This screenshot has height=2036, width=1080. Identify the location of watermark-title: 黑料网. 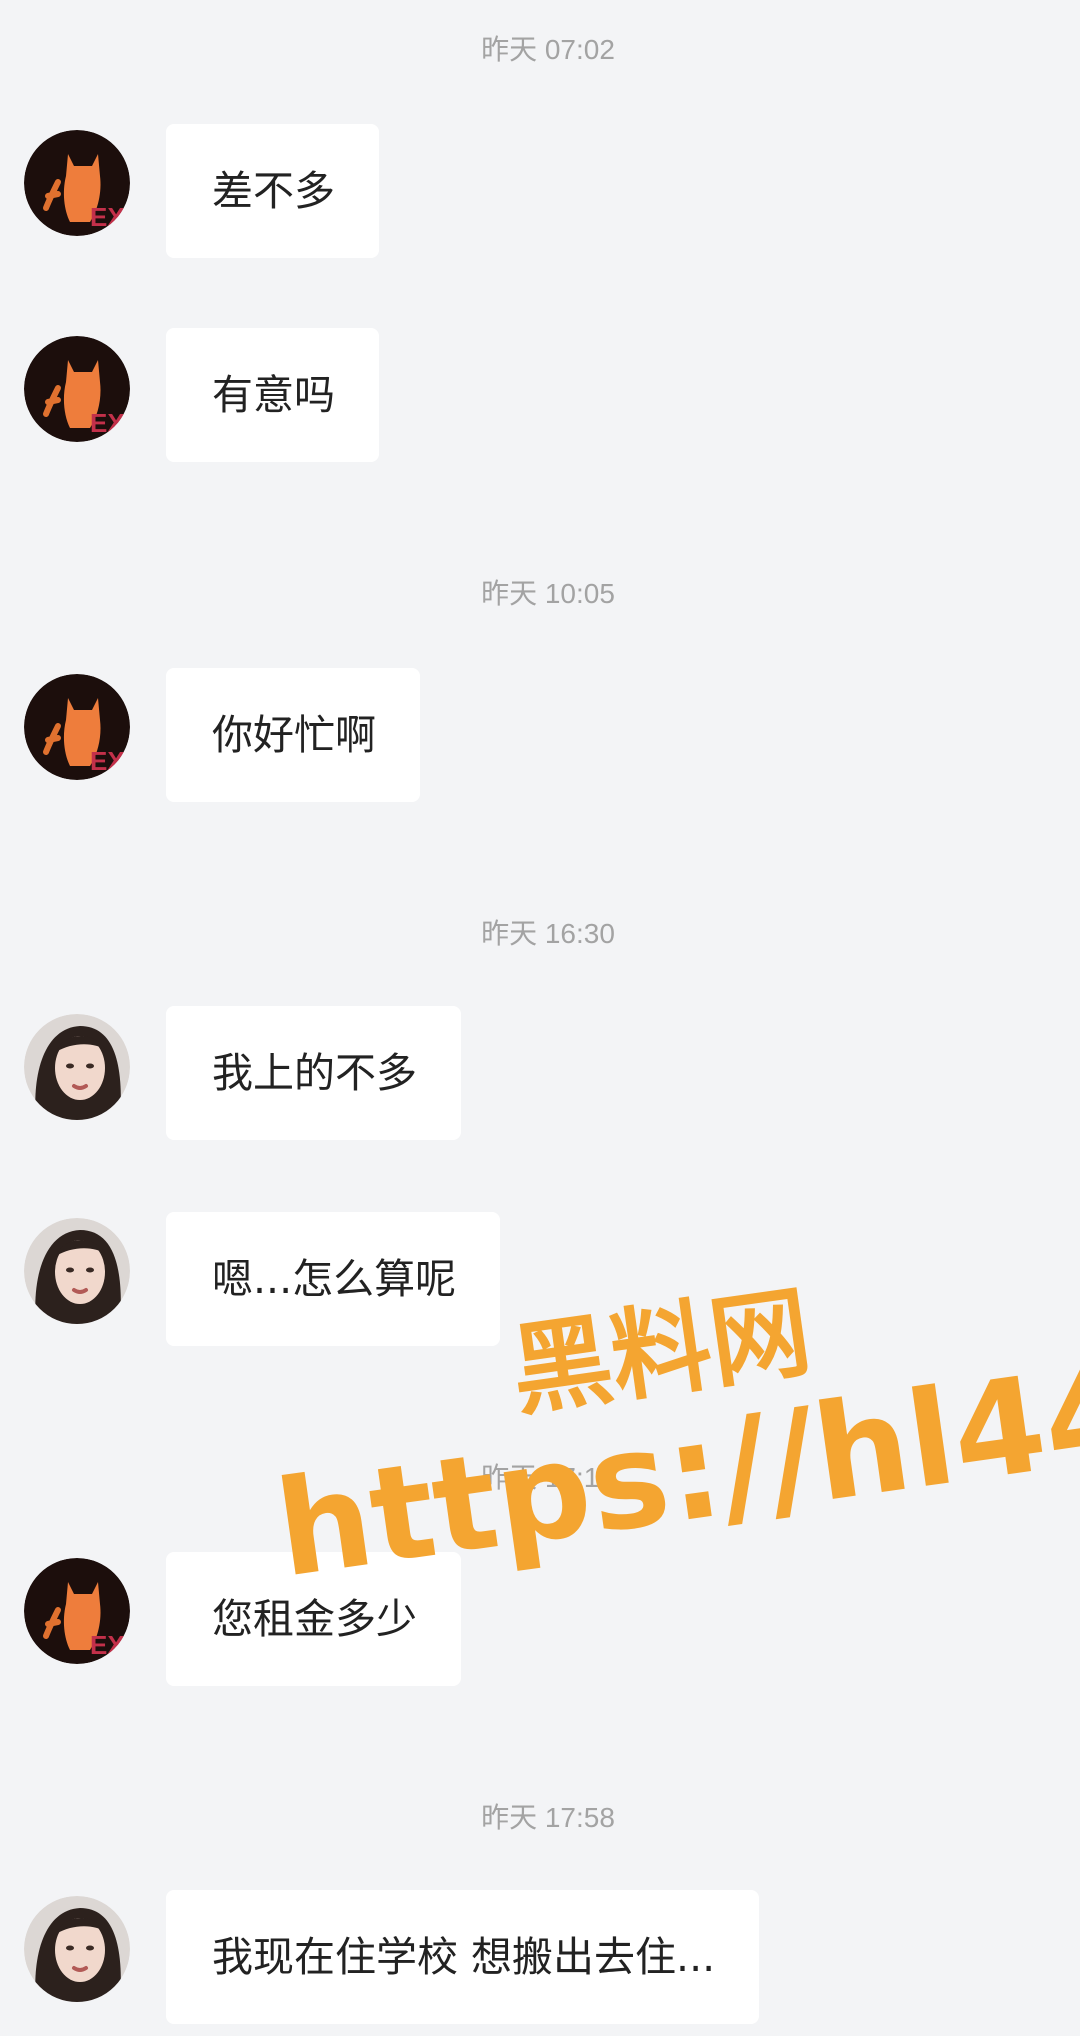
(660, 1352).